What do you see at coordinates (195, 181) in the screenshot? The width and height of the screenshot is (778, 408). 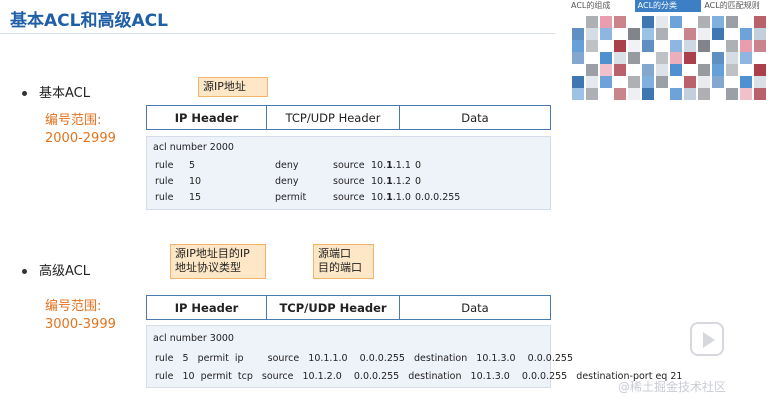 I see `rule-number: 10` at bounding box center [195, 181].